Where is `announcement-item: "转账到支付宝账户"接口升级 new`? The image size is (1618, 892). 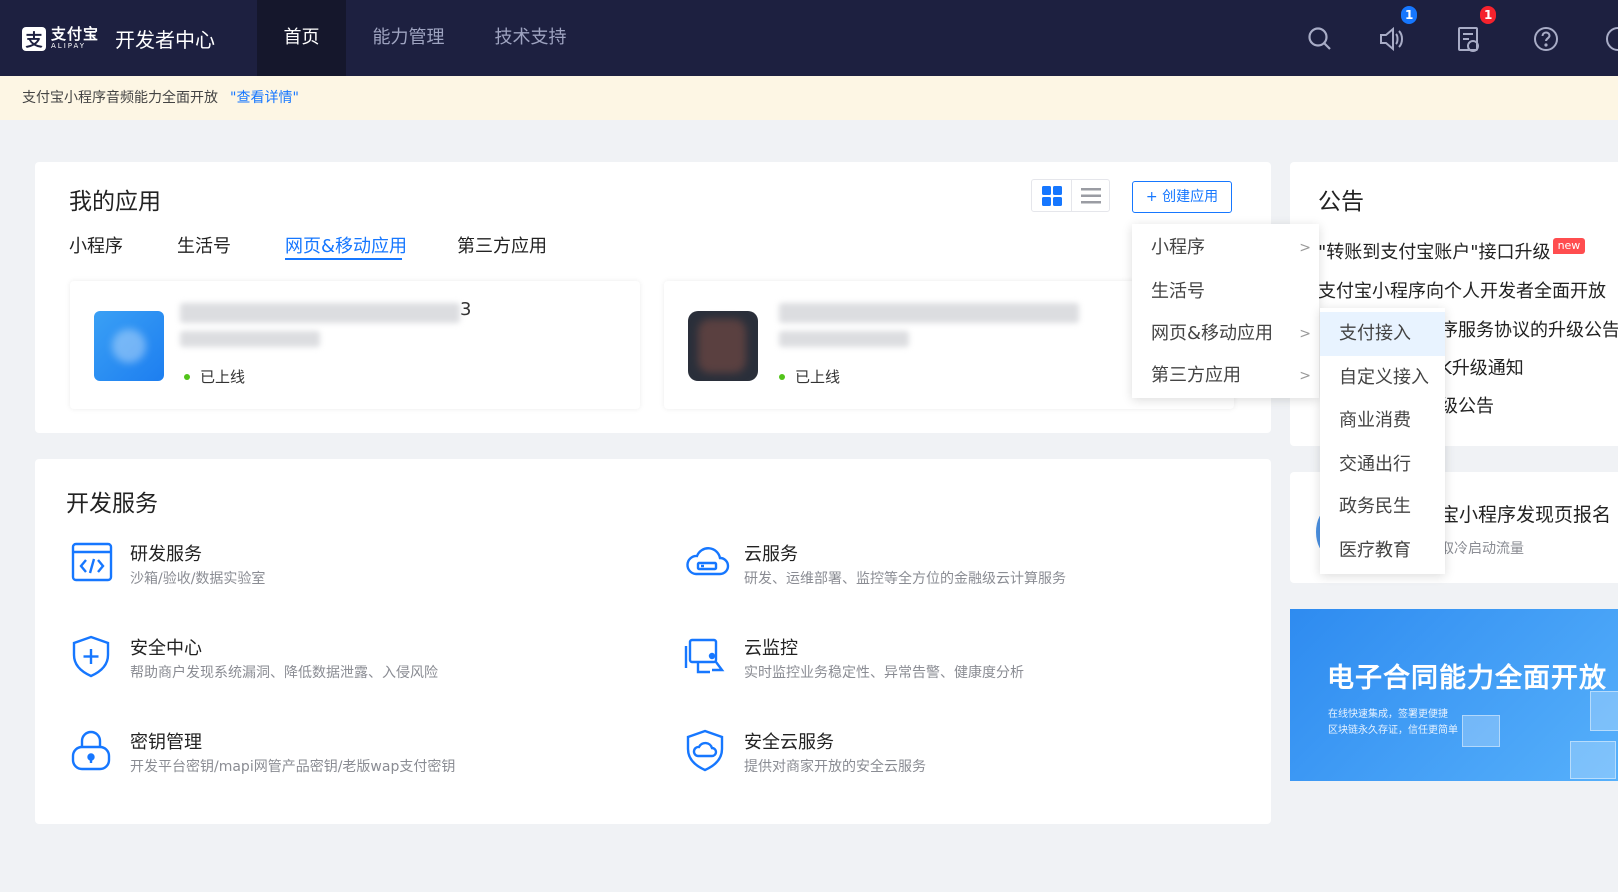
announcement-item: "转账到支付宝账户"接口升级 new is located at coordinates (1452, 251).